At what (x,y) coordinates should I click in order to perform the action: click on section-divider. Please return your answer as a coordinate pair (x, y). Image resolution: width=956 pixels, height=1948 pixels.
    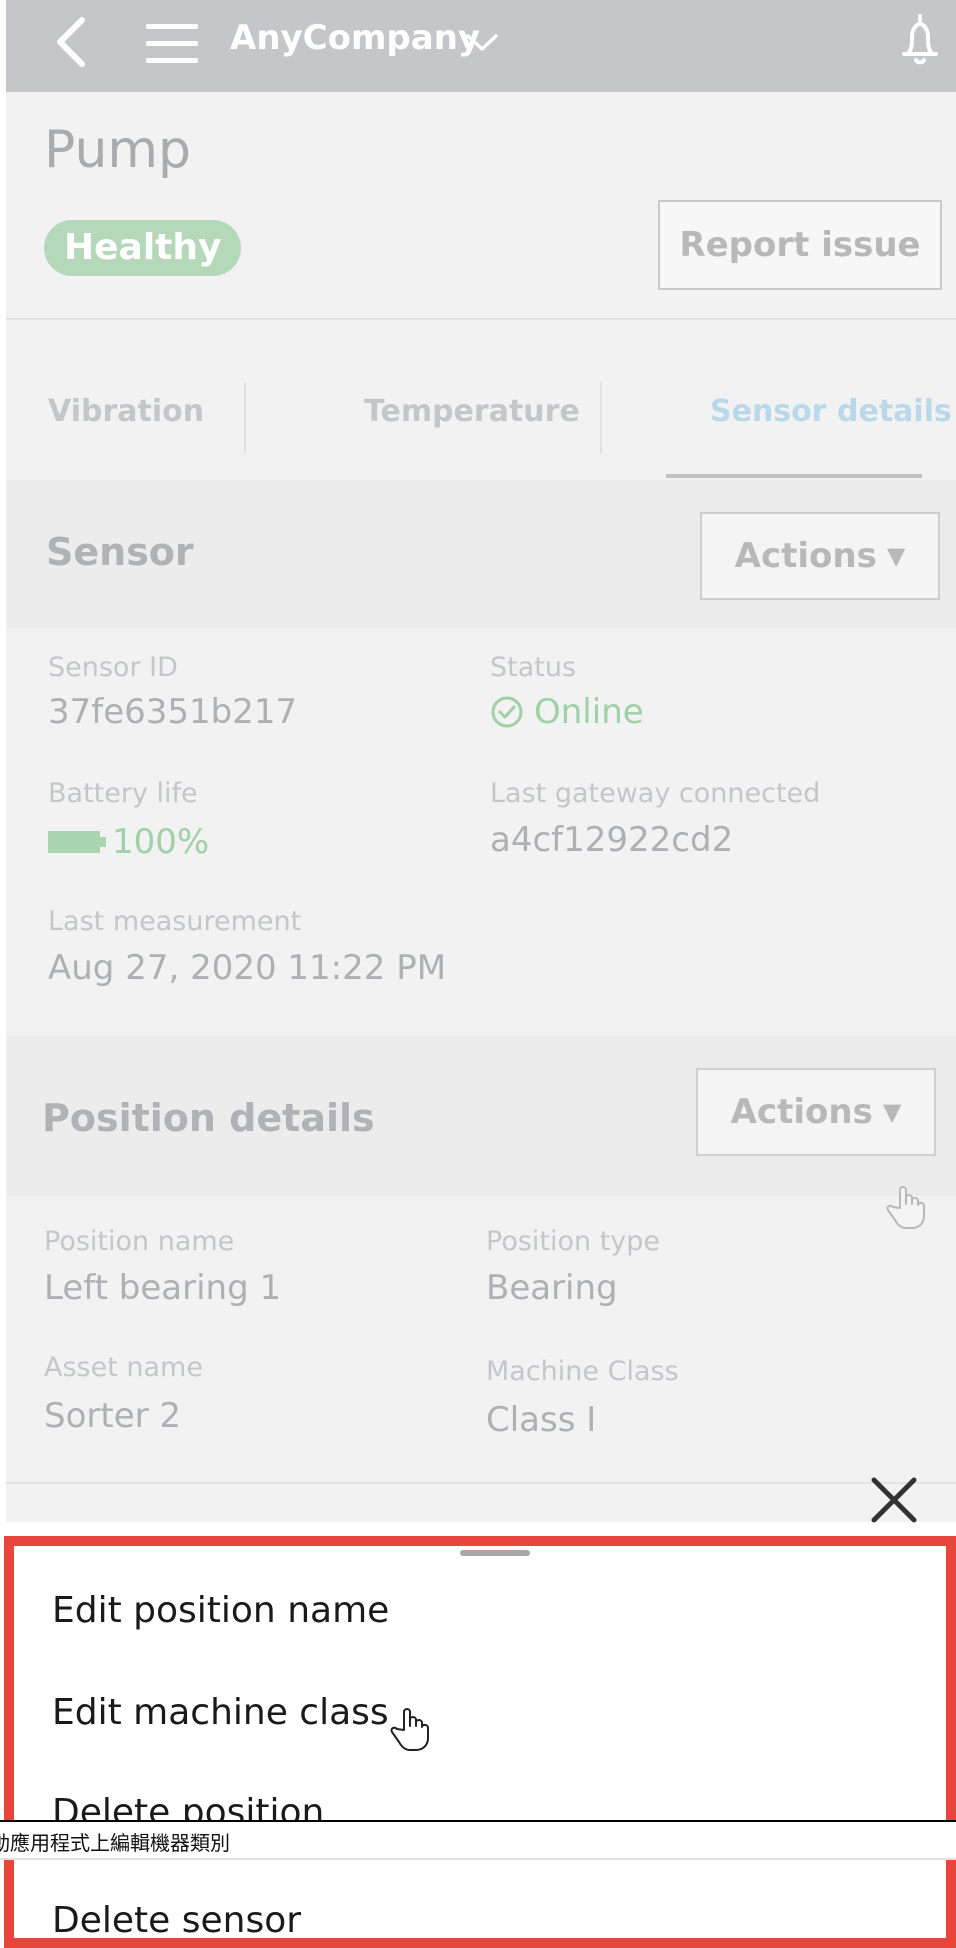
    Looking at the image, I should click on (481, 1483).